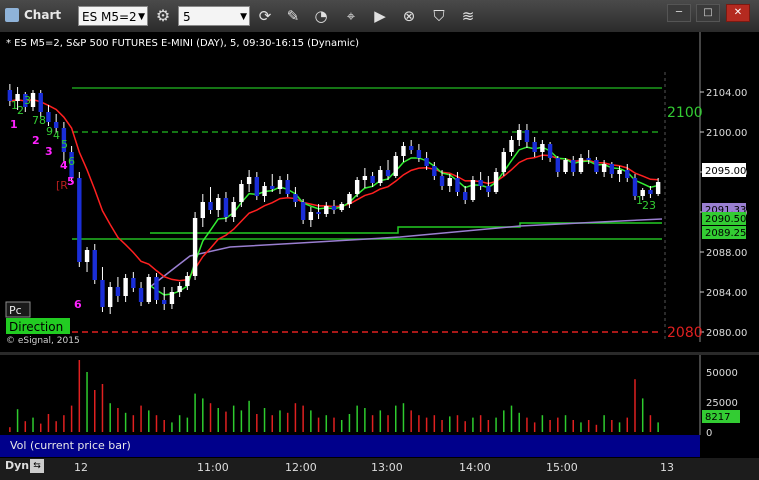 The height and width of the screenshot is (480, 759). What do you see at coordinates (37, 466) in the screenshot?
I see `dynamic-mode-icon: ⇆` at bounding box center [37, 466].